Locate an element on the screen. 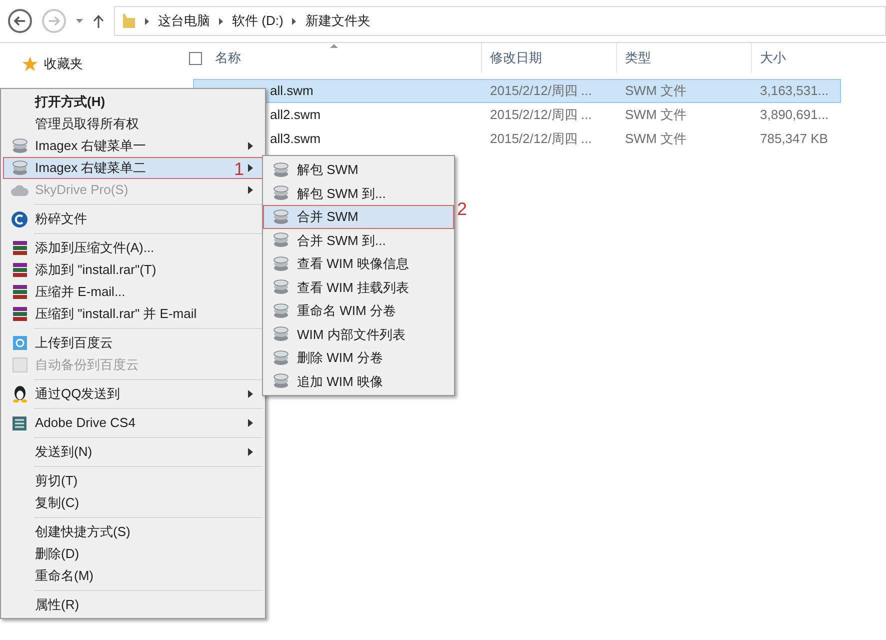 The height and width of the screenshot is (640, 886). arrow-right-icon is located at coordinates (54, 21).